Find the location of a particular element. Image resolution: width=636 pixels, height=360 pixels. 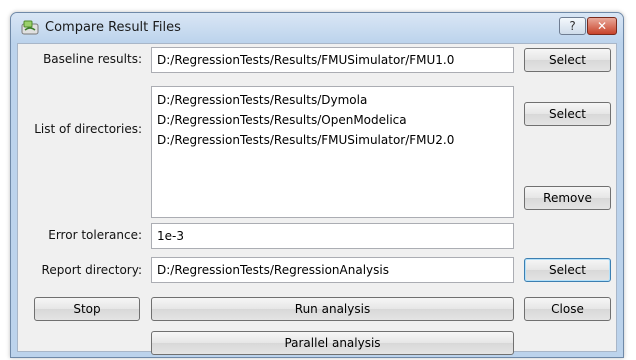

help-button: ? is located at coordinates (572, 26).